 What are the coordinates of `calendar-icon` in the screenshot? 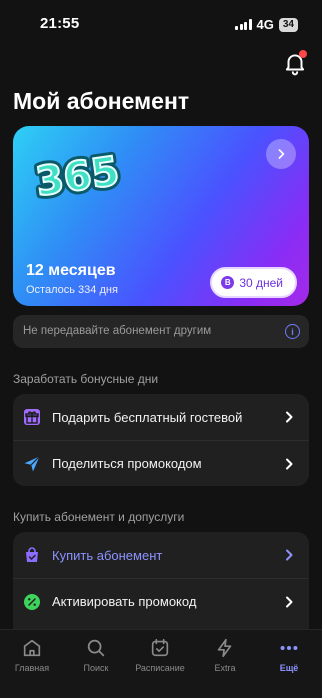 It's located at (160, 647).